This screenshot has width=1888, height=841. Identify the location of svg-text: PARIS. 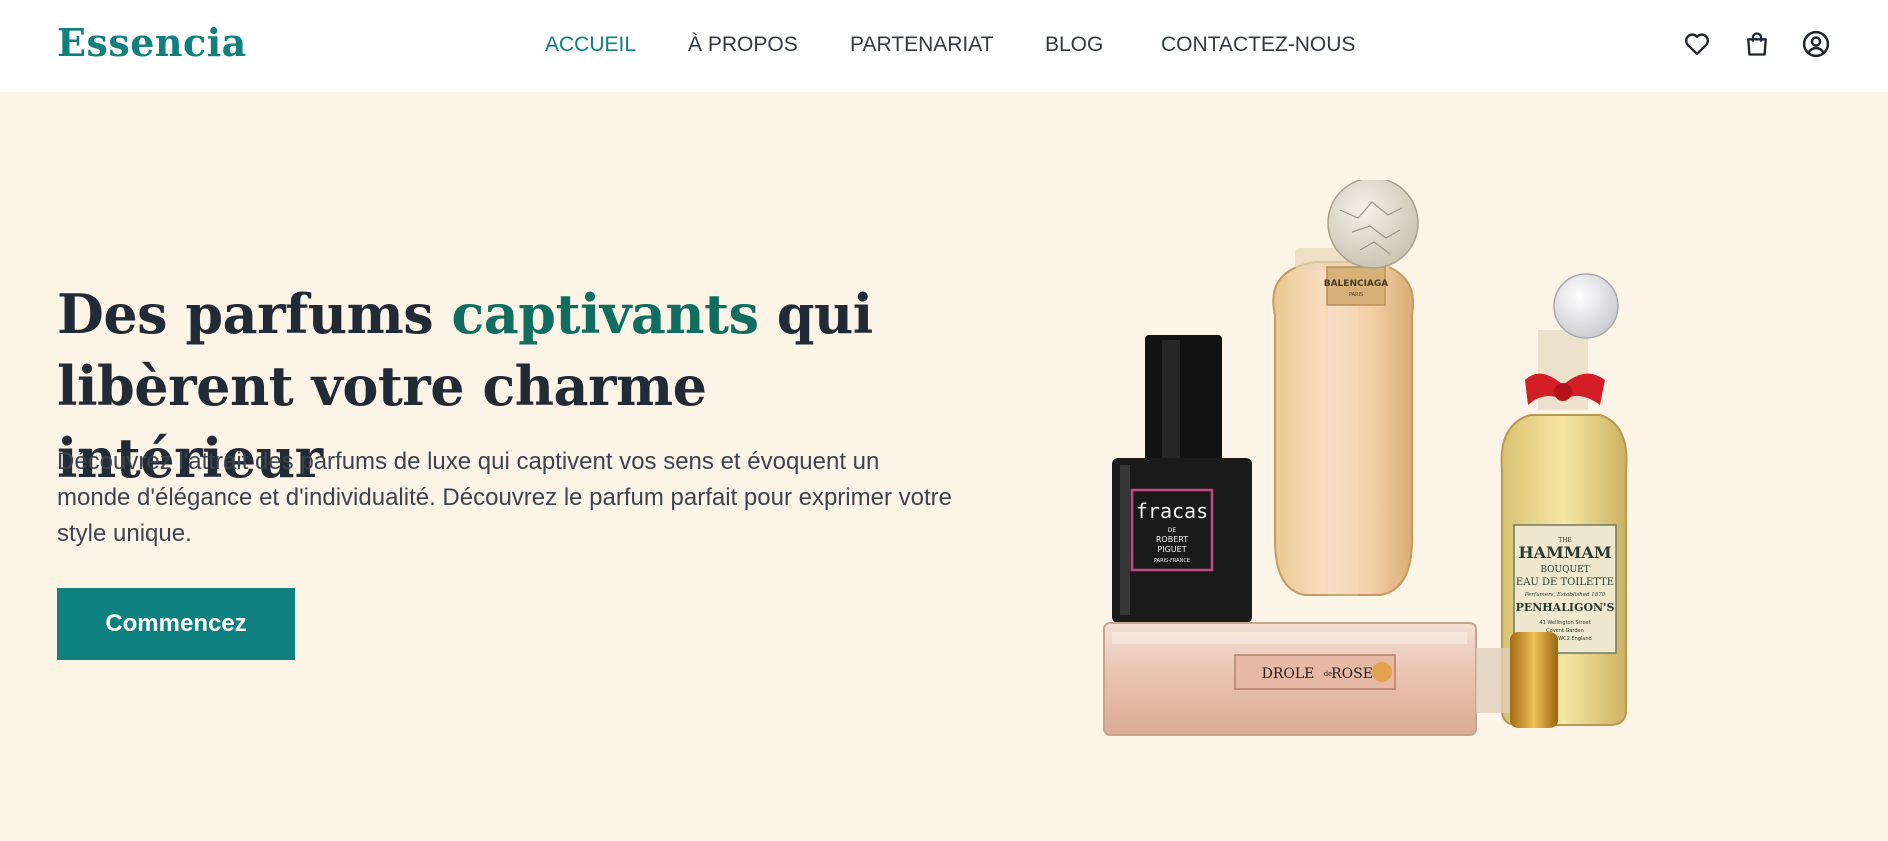
(1356, 295).